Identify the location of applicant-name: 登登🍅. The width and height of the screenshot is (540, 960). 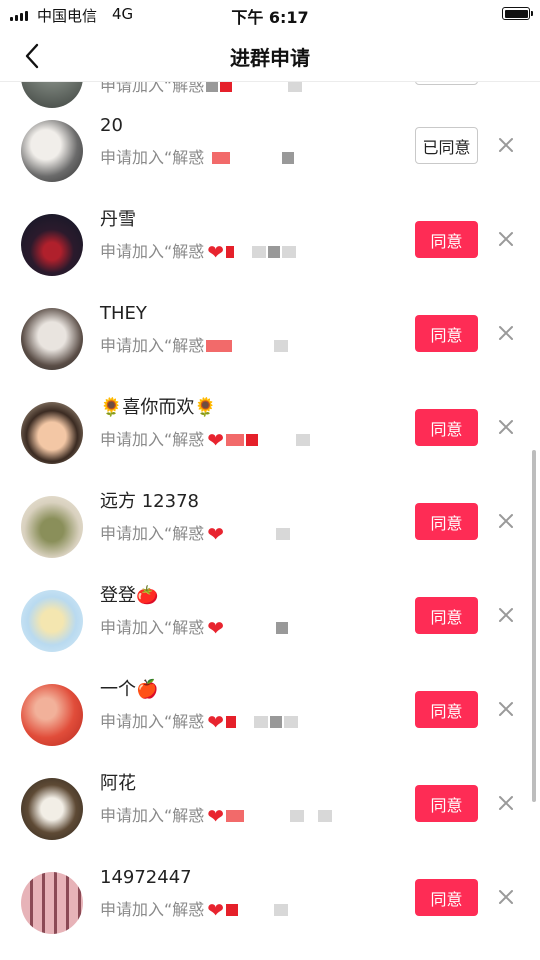
(129, 595).